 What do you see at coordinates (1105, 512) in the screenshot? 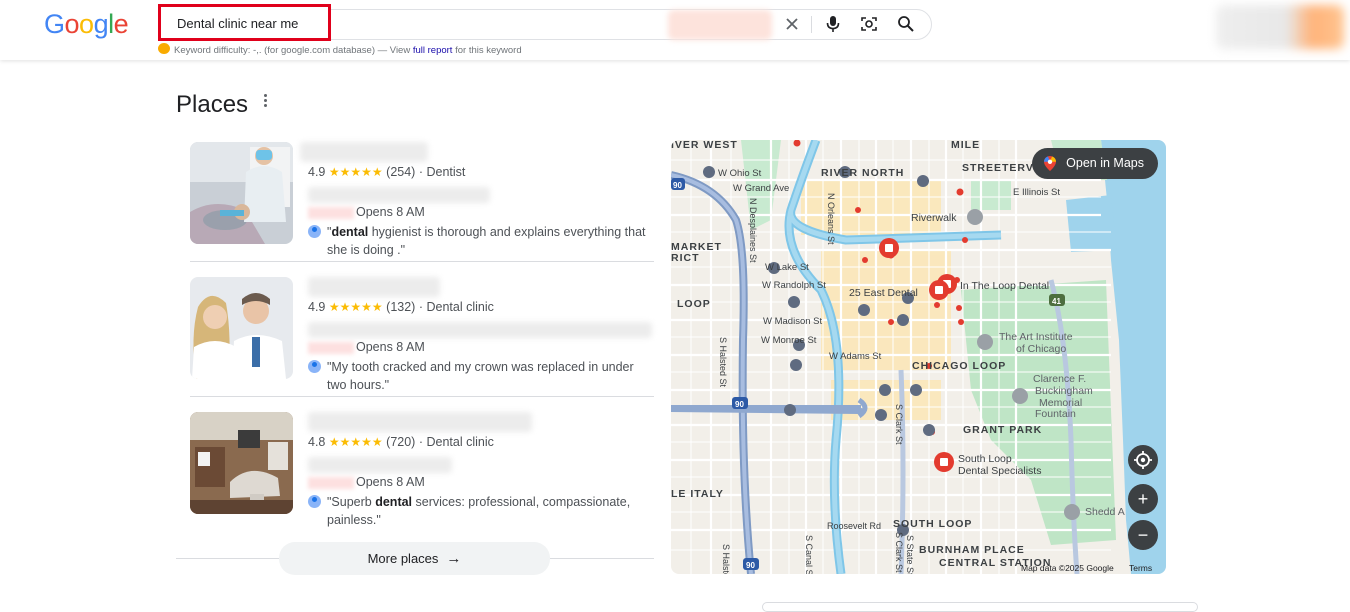
I see `map-label: Shedd A` at bounding box center [1105, 512].